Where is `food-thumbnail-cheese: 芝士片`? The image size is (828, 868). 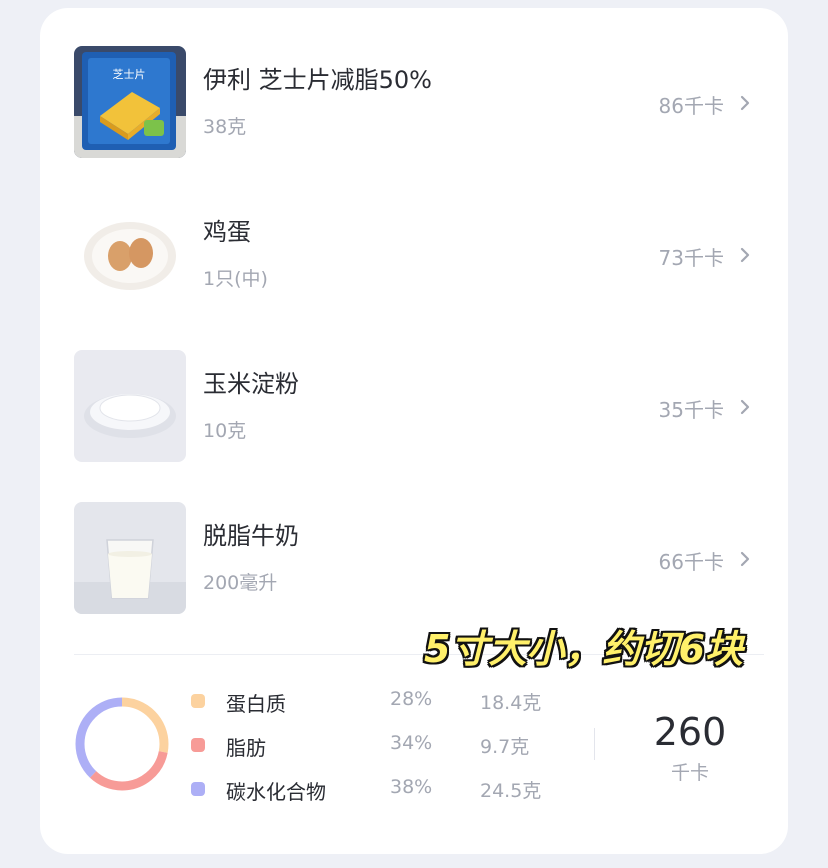 food-thumbnail-cheese: 芝士片 is located at coordinates (130, 102).